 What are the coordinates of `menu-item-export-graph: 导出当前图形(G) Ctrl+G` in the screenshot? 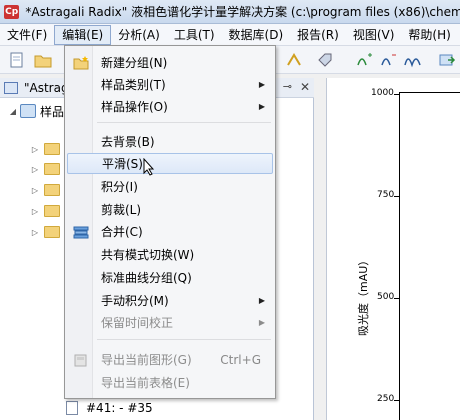 It's located at (170, 359).